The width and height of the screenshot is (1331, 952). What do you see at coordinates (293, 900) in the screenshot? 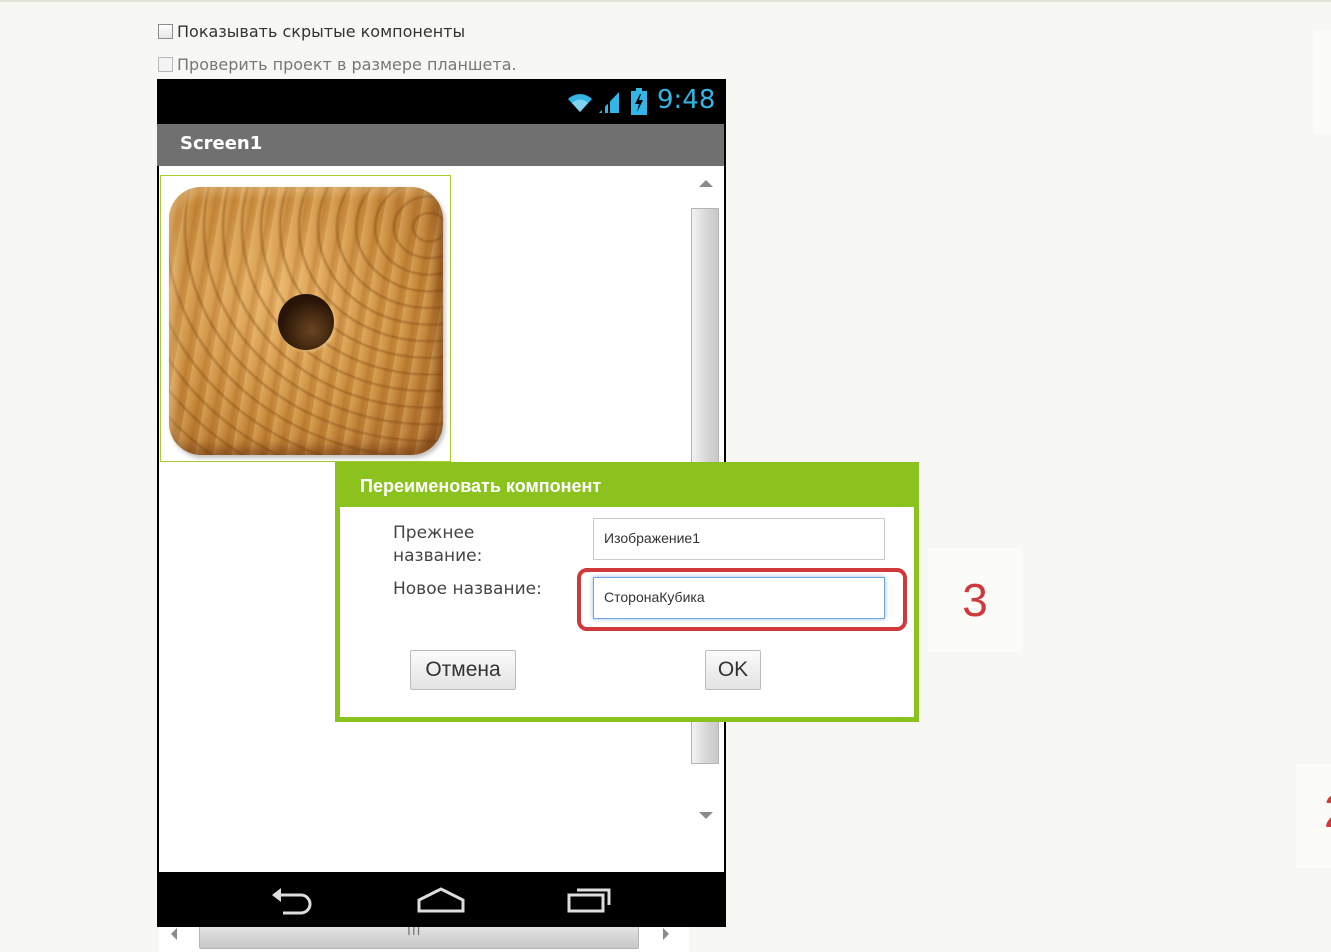
I see `back-icon` at bounding box center [293, 900].